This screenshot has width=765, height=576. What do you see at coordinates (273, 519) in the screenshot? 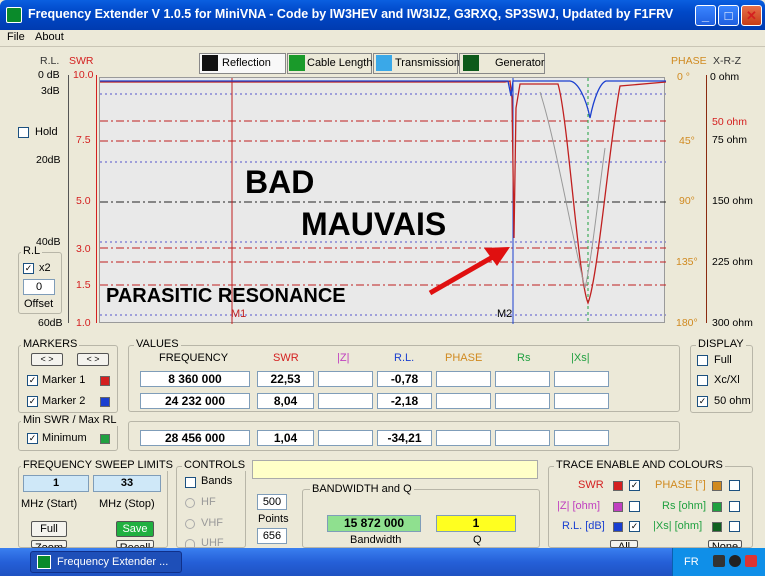
I see `points-label: Points` at bounding box center [273, 519].